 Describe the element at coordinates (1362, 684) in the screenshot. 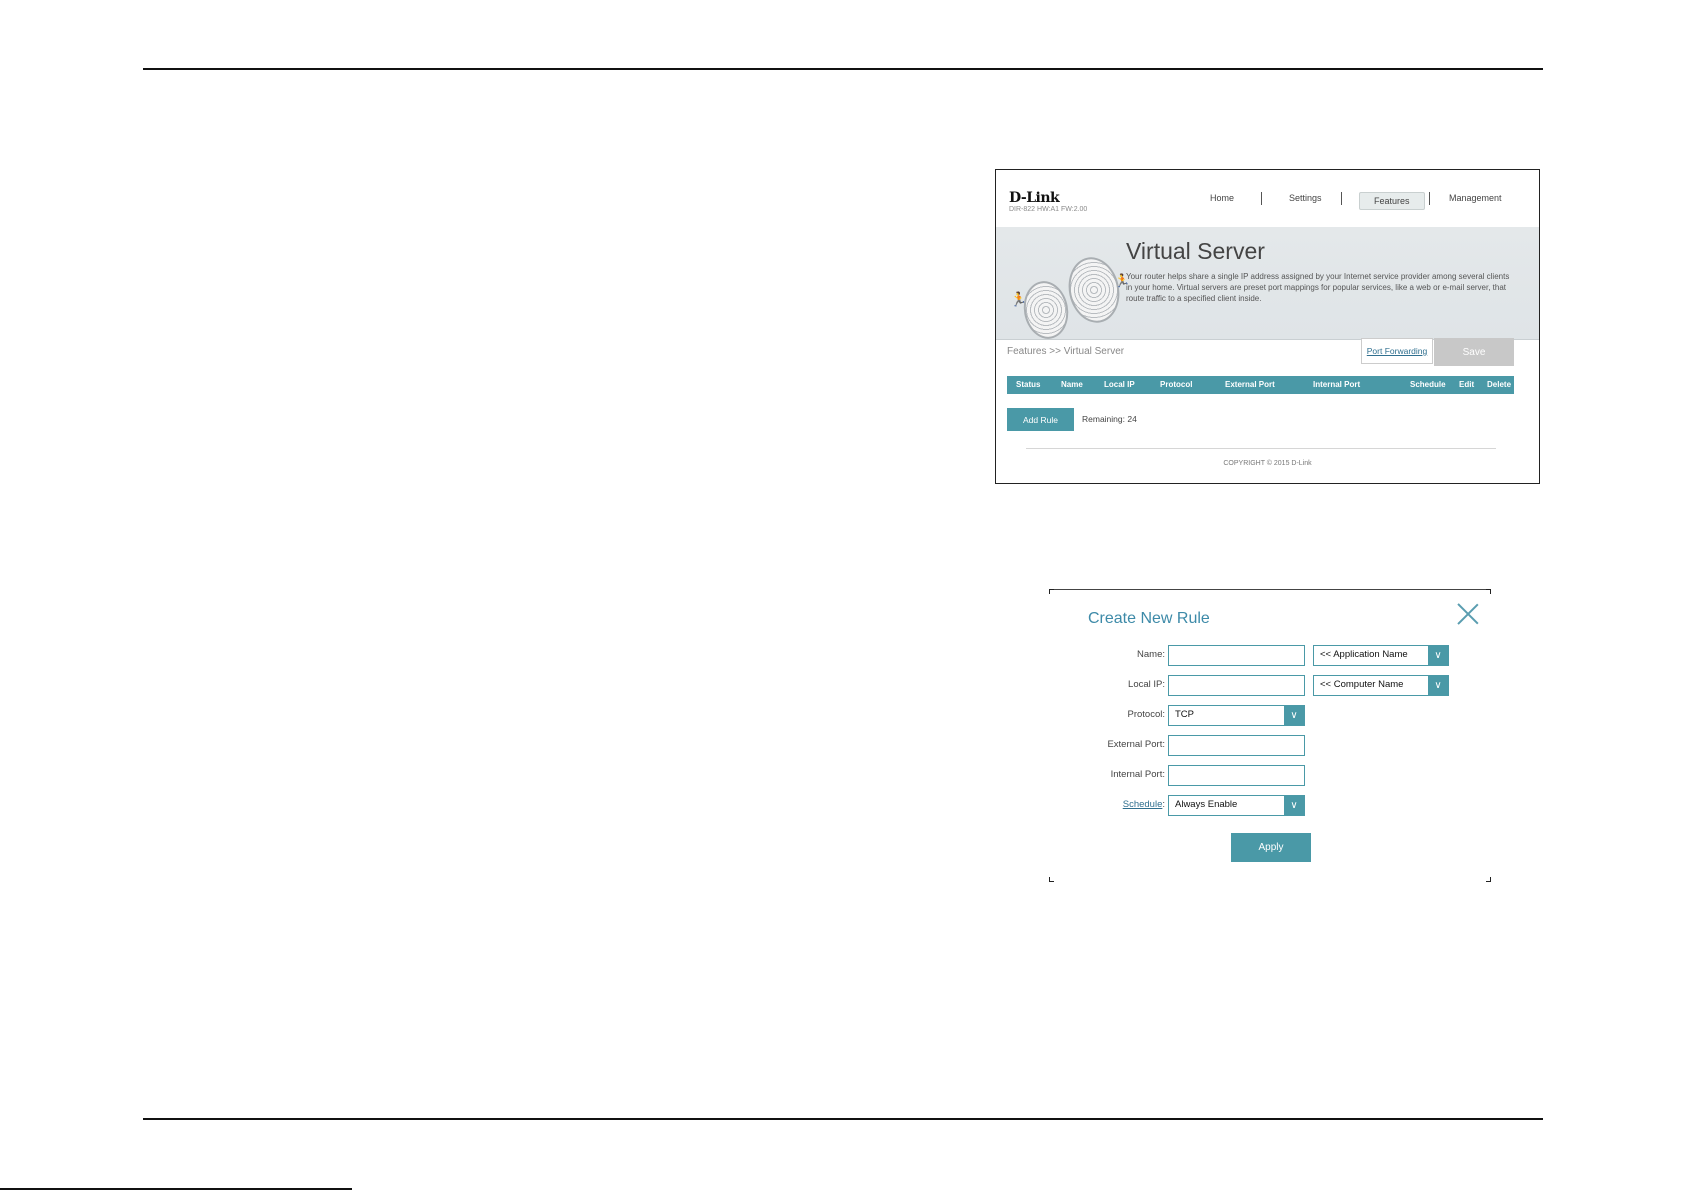

I see `computer-name-value: << Computer Name` at that location.